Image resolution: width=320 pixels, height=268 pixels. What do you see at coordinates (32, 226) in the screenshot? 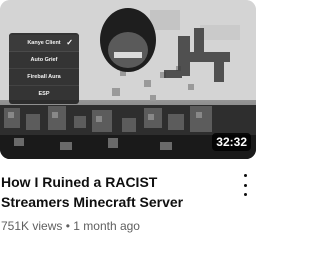
I see `view-count: 751K views` at bounding box center [32, 226].